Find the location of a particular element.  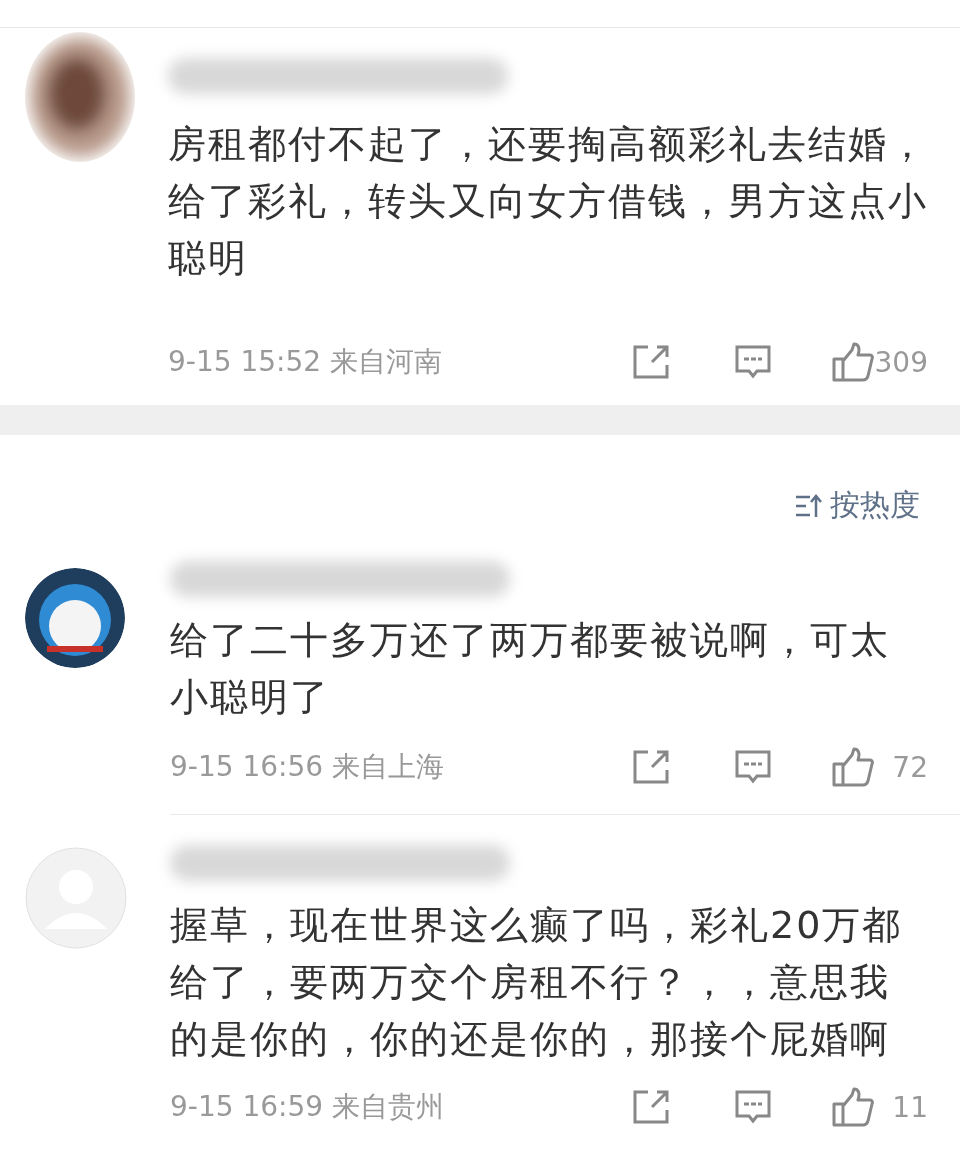

comment-text: 房租都付不起了，还要掏高额彩礼去结婚，给了彩礼，转头又向女方借钱，男方这点小聪明 is located at coordinates (548, 201).